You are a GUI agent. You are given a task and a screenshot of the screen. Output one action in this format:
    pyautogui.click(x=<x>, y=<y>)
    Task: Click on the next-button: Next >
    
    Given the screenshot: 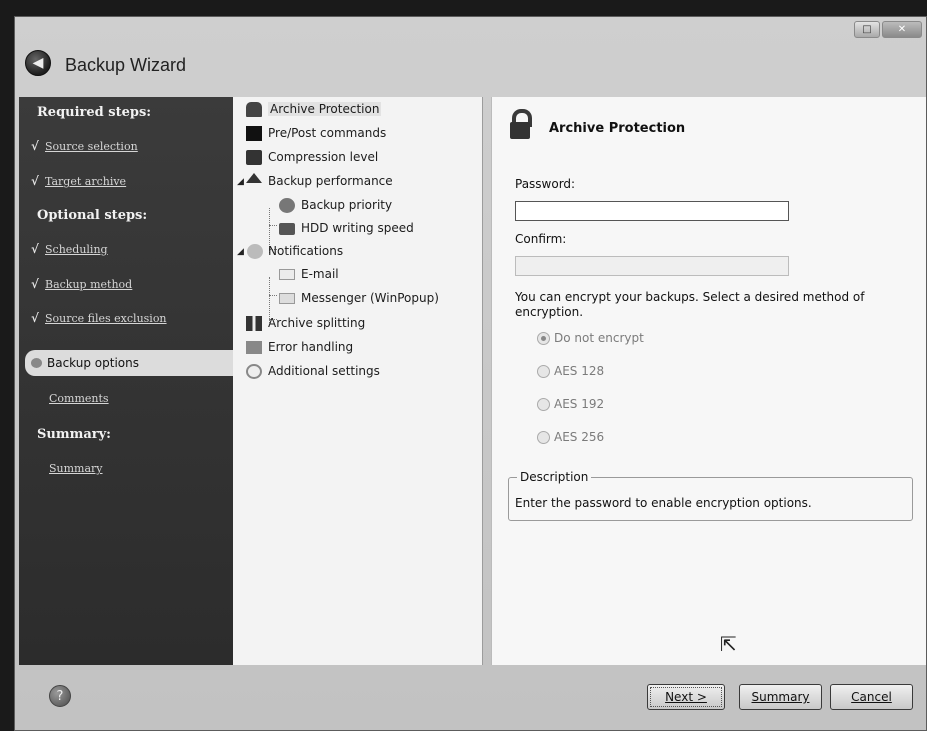 What is the action you would take?
    pyautogui.click(x=686, y=697)
    